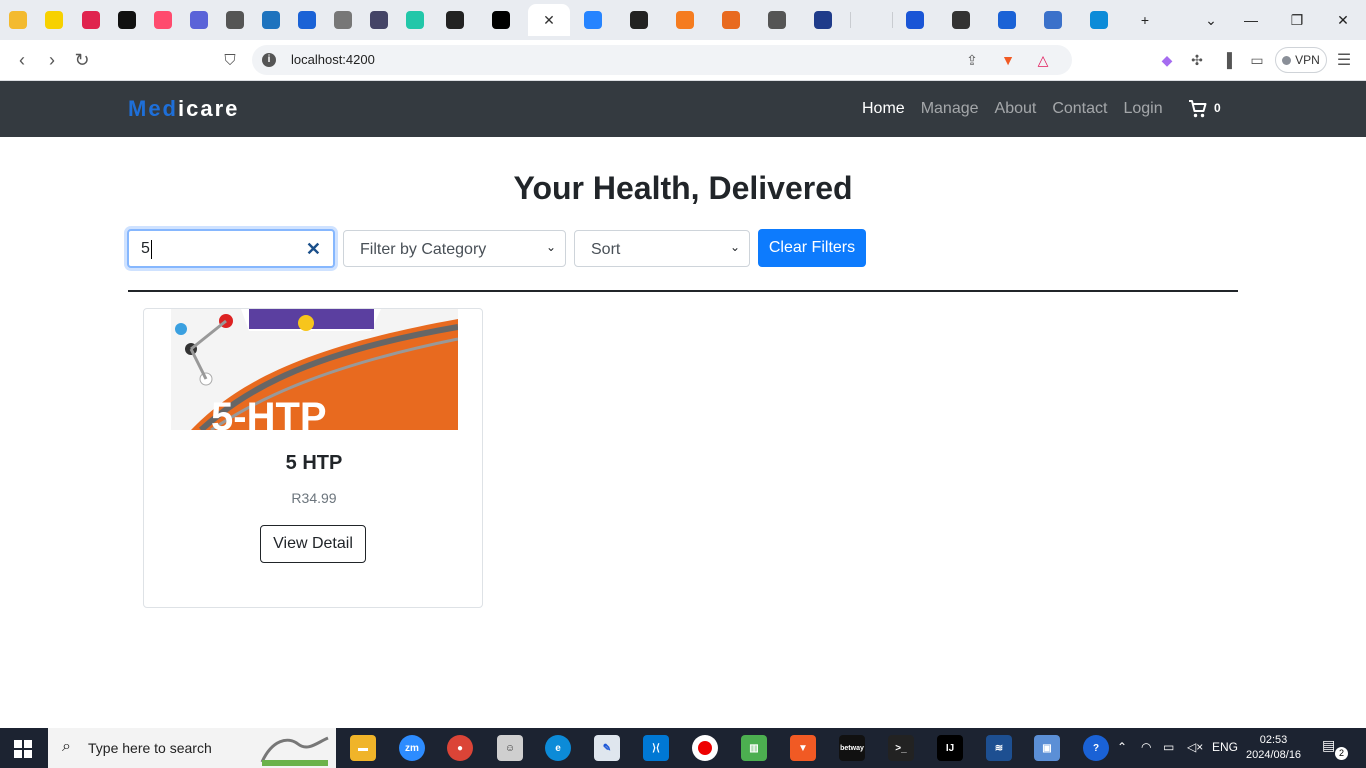  Describe the element at coordinates (1197, 60) in the screenshot. I see `extensions-icon: ✣` at that location.